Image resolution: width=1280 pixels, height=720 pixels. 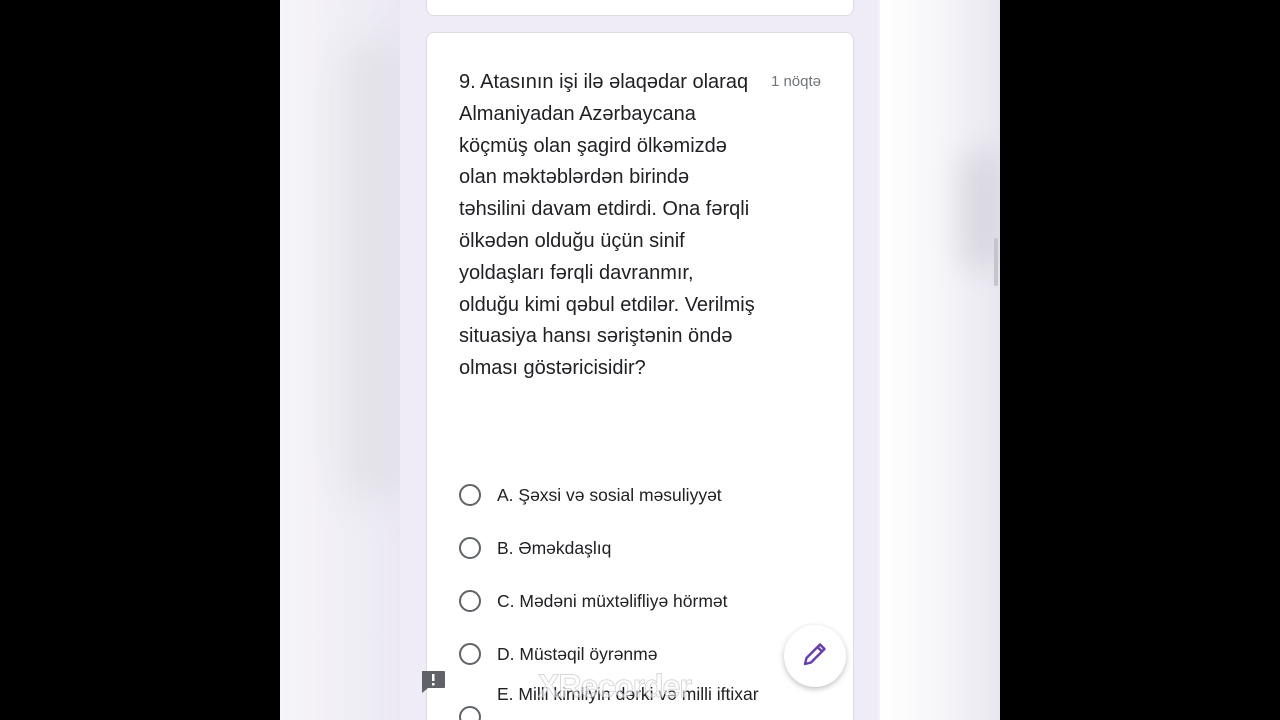 What do you see at coordinates (615, 686) in the screenshot?
I see `recorder-watermark: XRecorder` at bounding box center [615, 686].